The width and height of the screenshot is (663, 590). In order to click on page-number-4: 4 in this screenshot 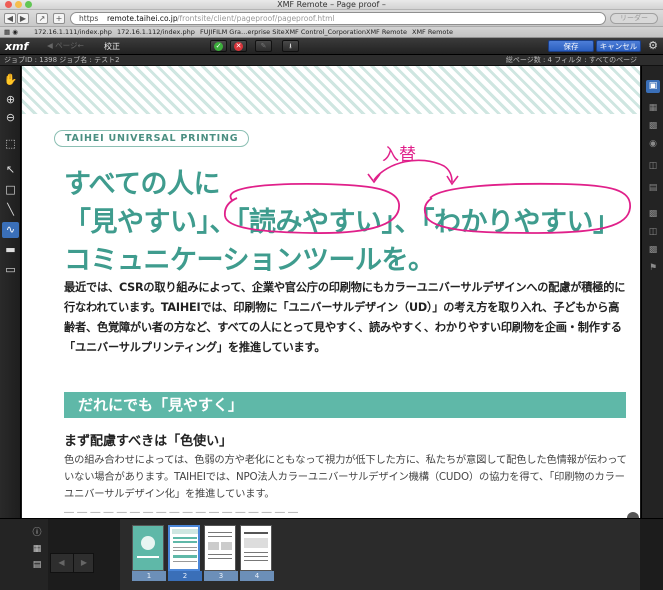, I will do `click(257, 576)`.